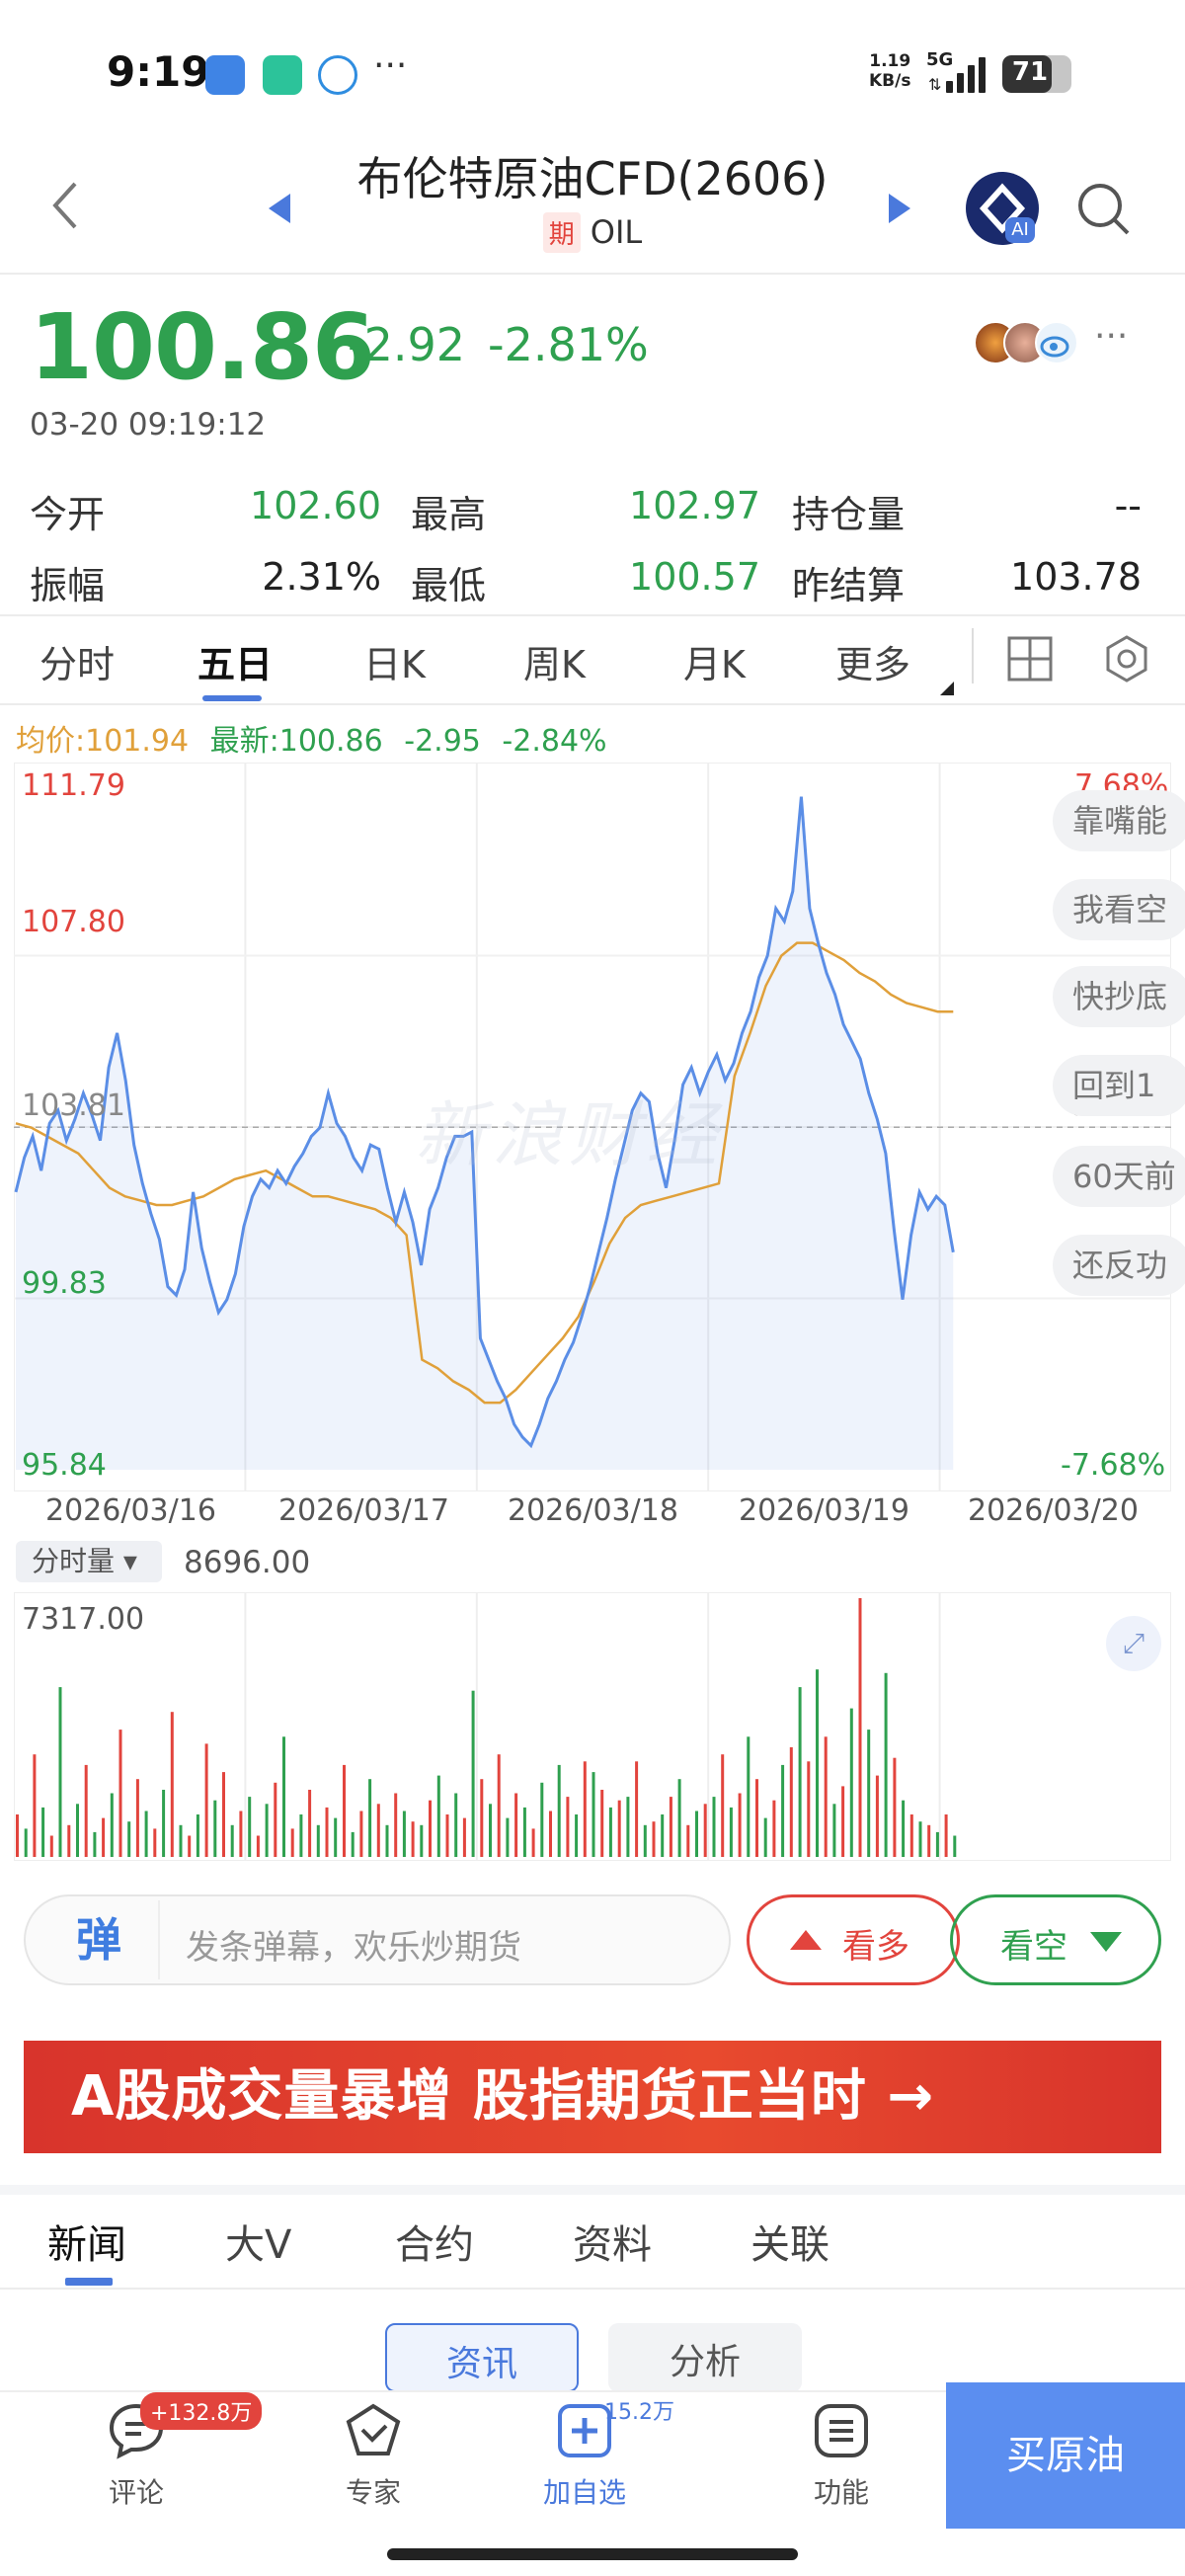  I want to click on quote-timestamp: 03-20 09:19:12, so click(149, 425).